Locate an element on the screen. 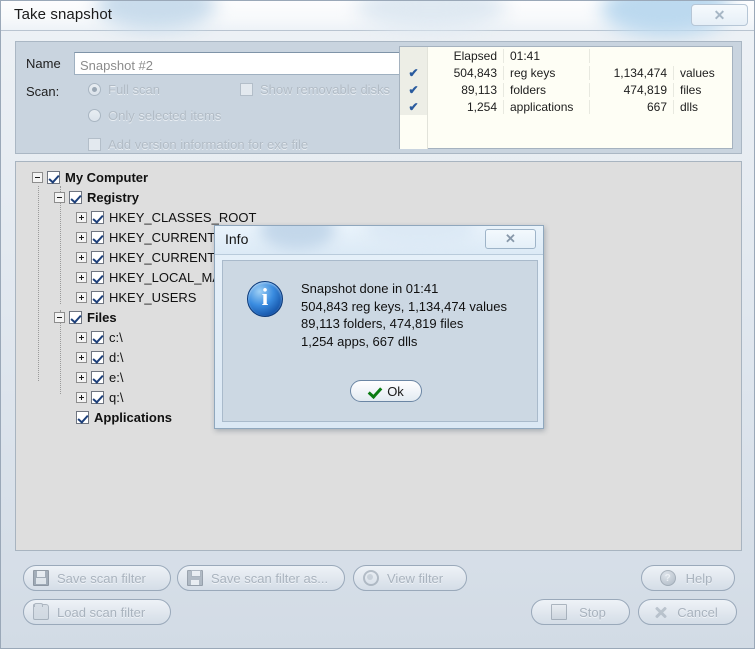  floppy-disk-icon is located at coordinates (41, 578).